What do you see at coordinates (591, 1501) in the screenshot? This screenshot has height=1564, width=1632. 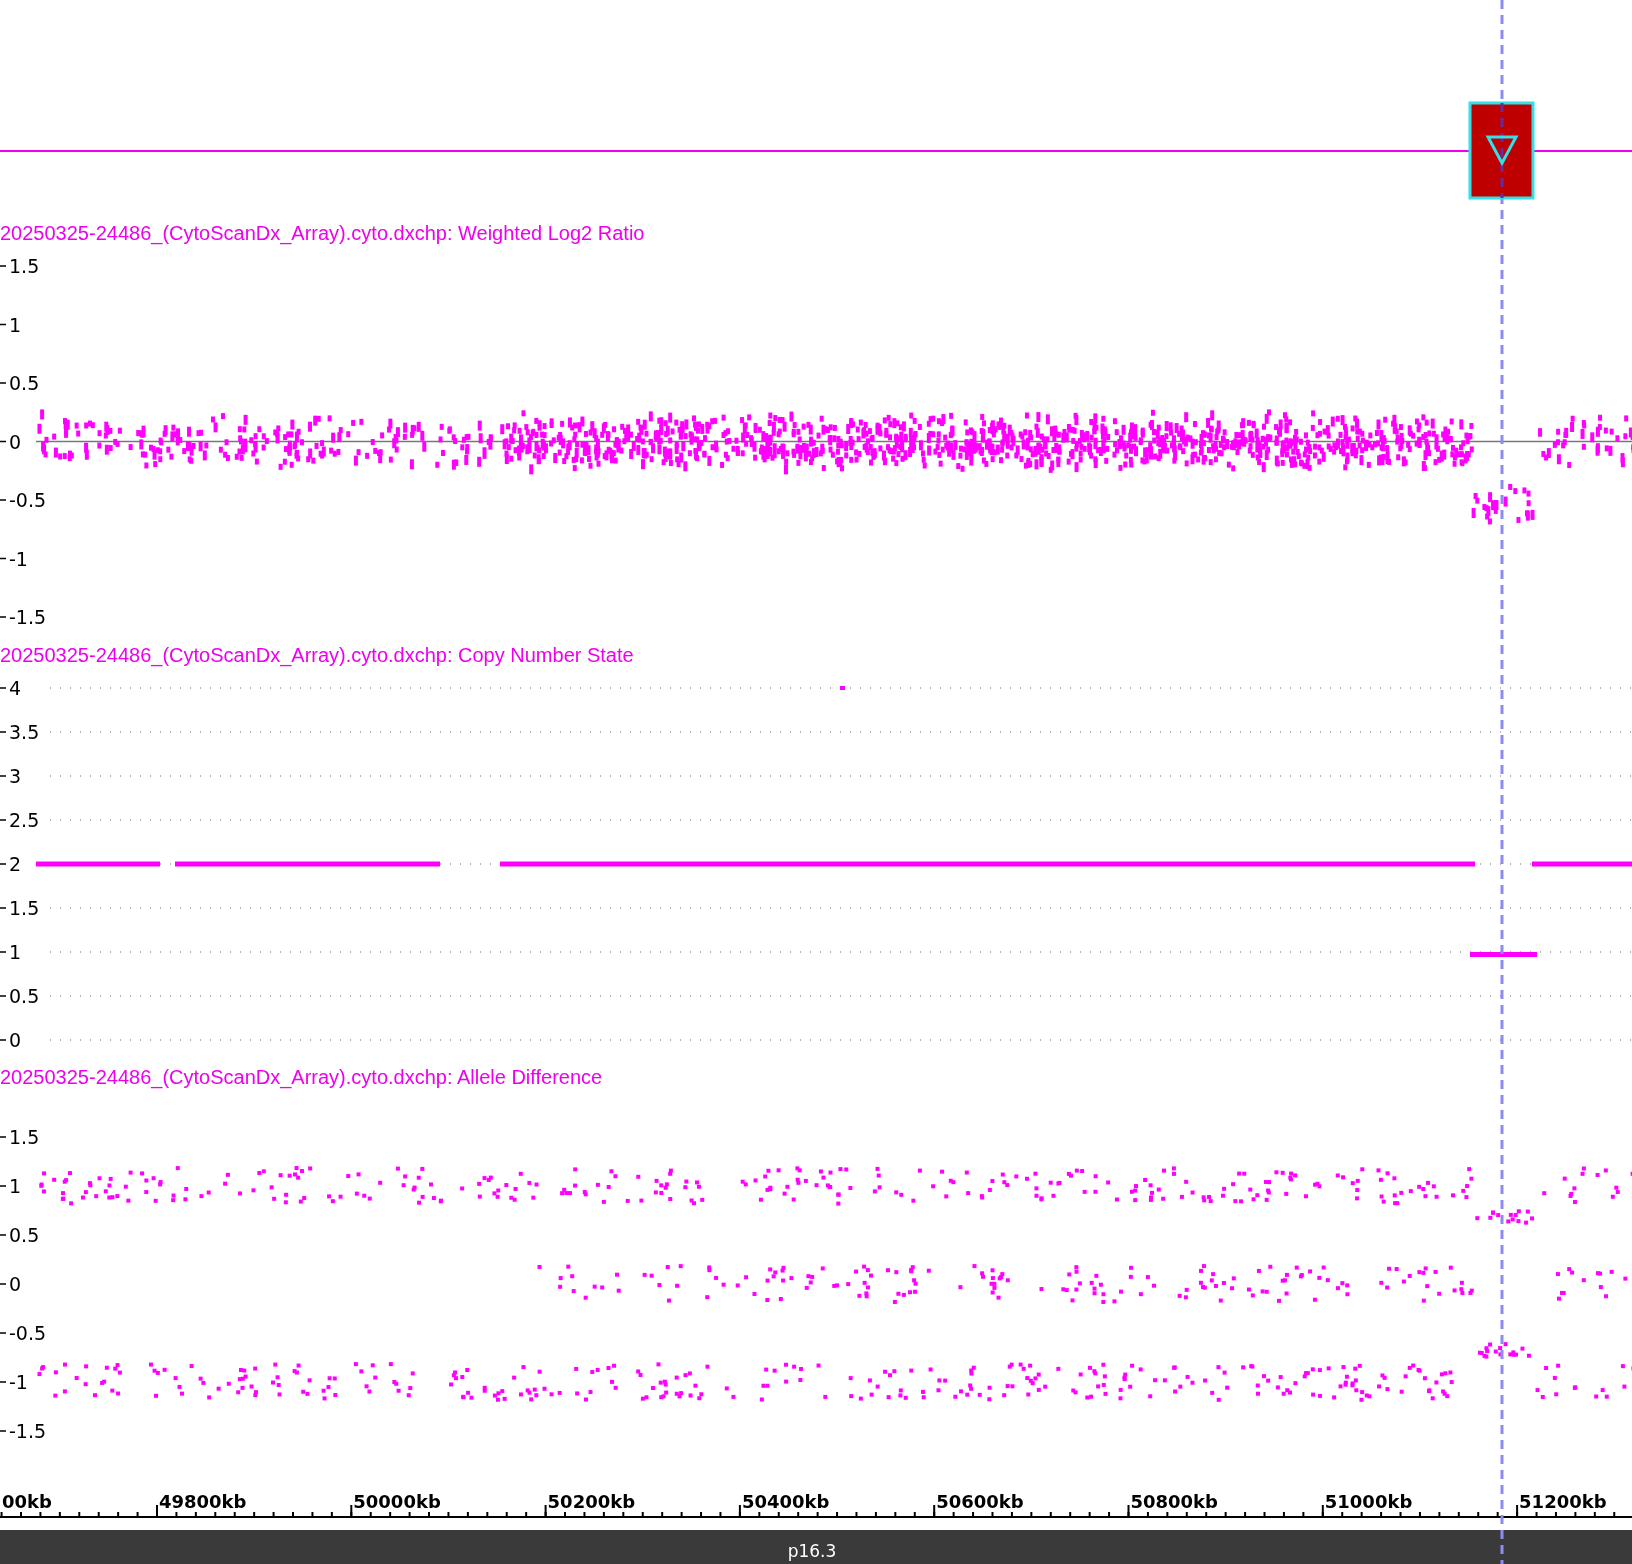 I see `axis-label: 50200kb` at bounding box center [591, 1501].